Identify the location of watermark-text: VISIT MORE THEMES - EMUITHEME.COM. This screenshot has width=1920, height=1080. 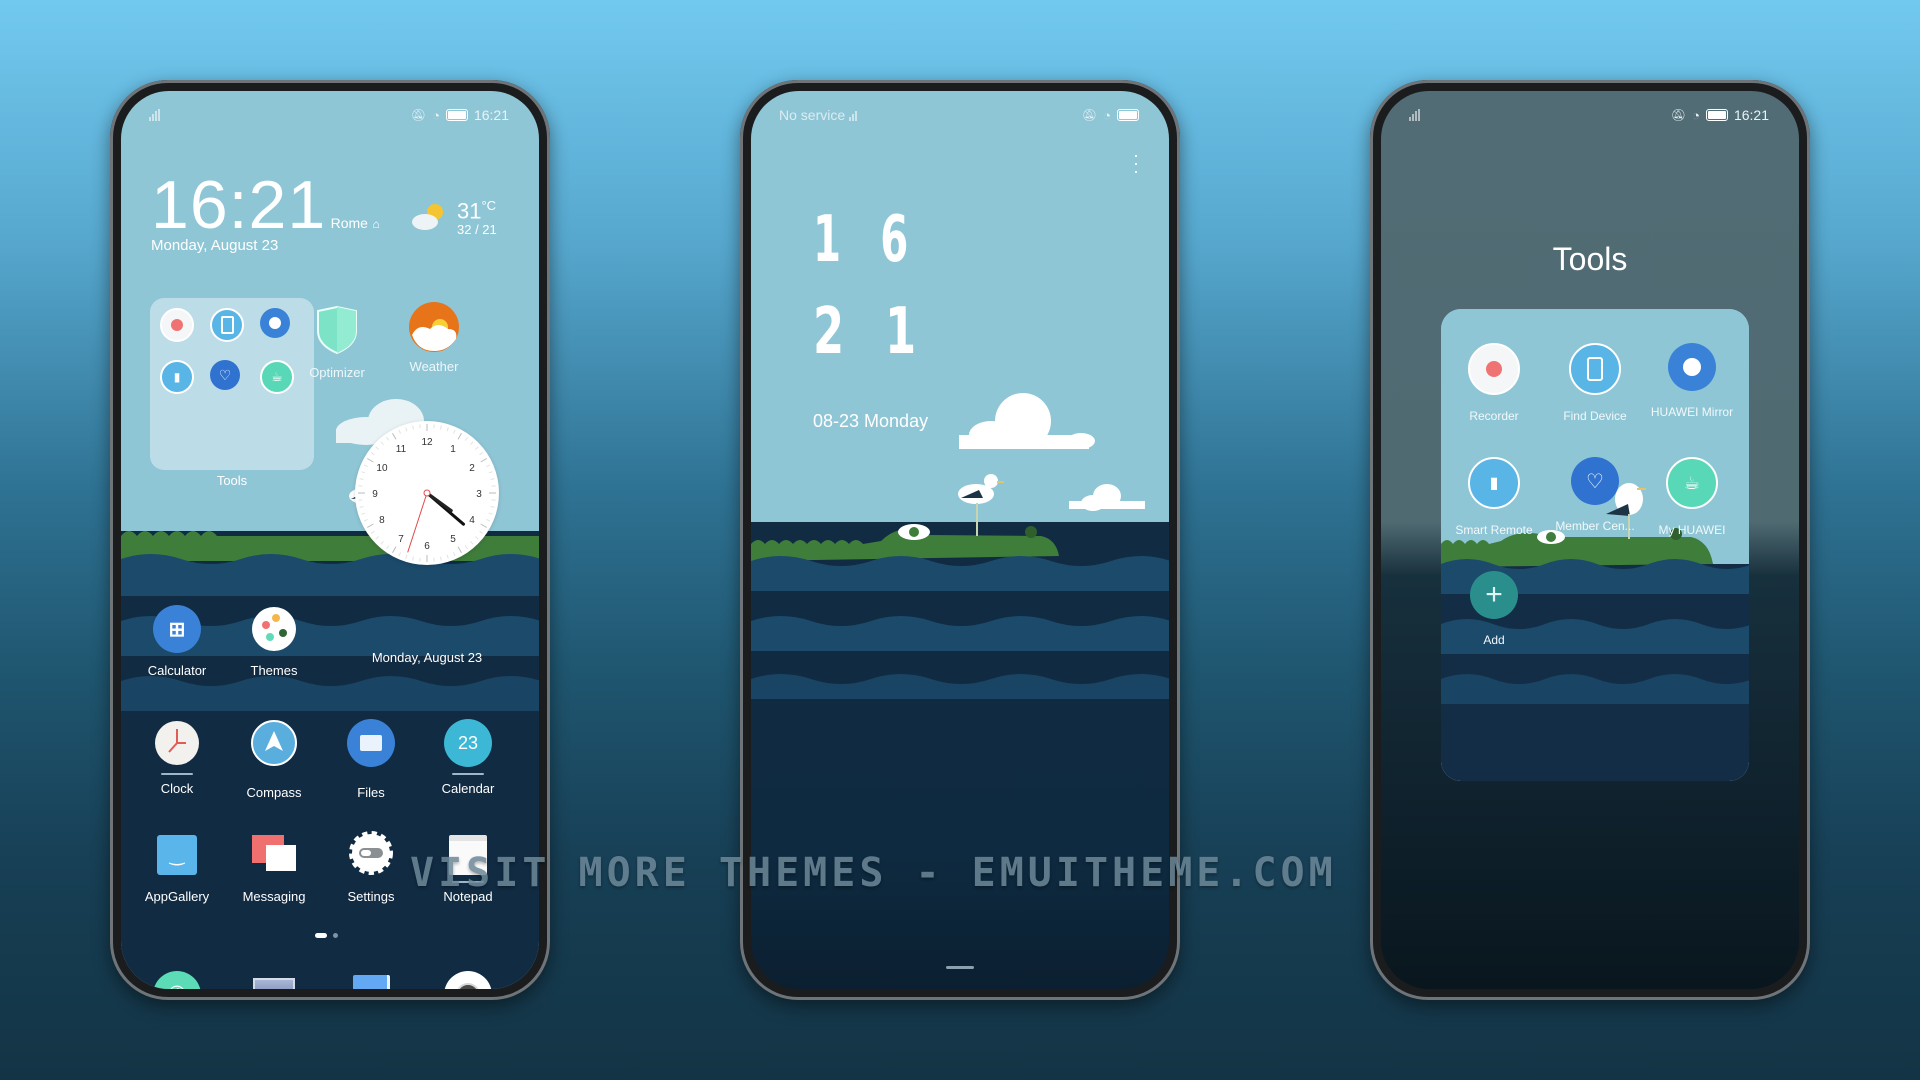
(873, 873).